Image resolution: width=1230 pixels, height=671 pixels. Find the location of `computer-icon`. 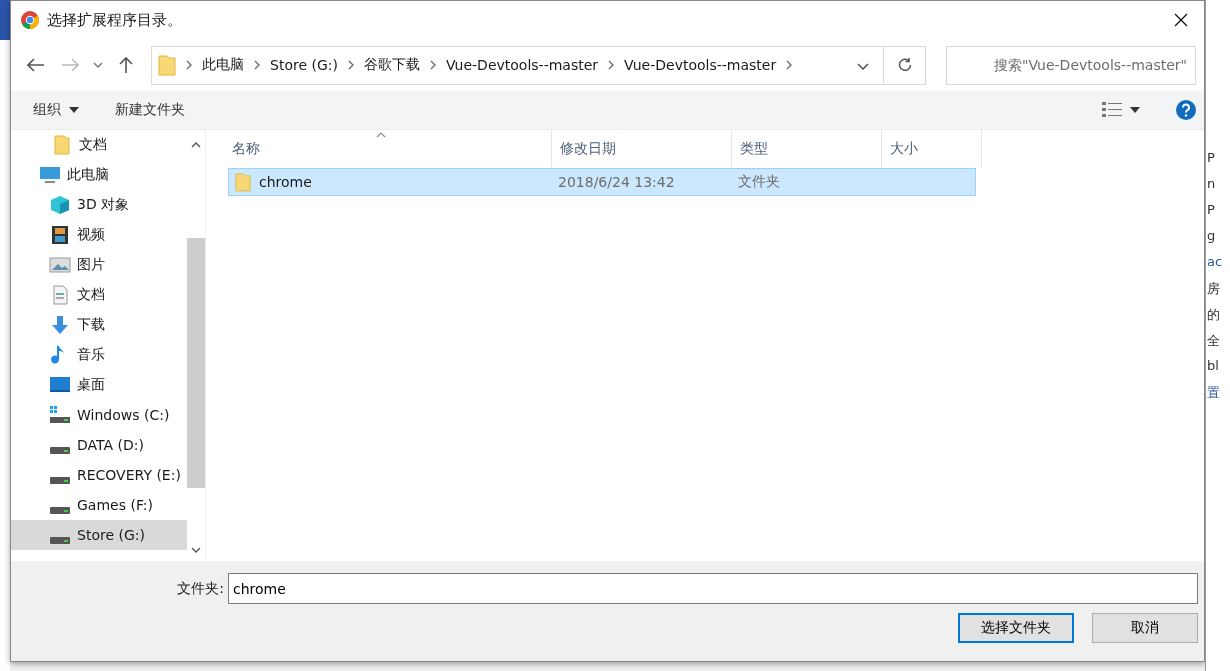

computer-icon is located at coordinates (50, 175).